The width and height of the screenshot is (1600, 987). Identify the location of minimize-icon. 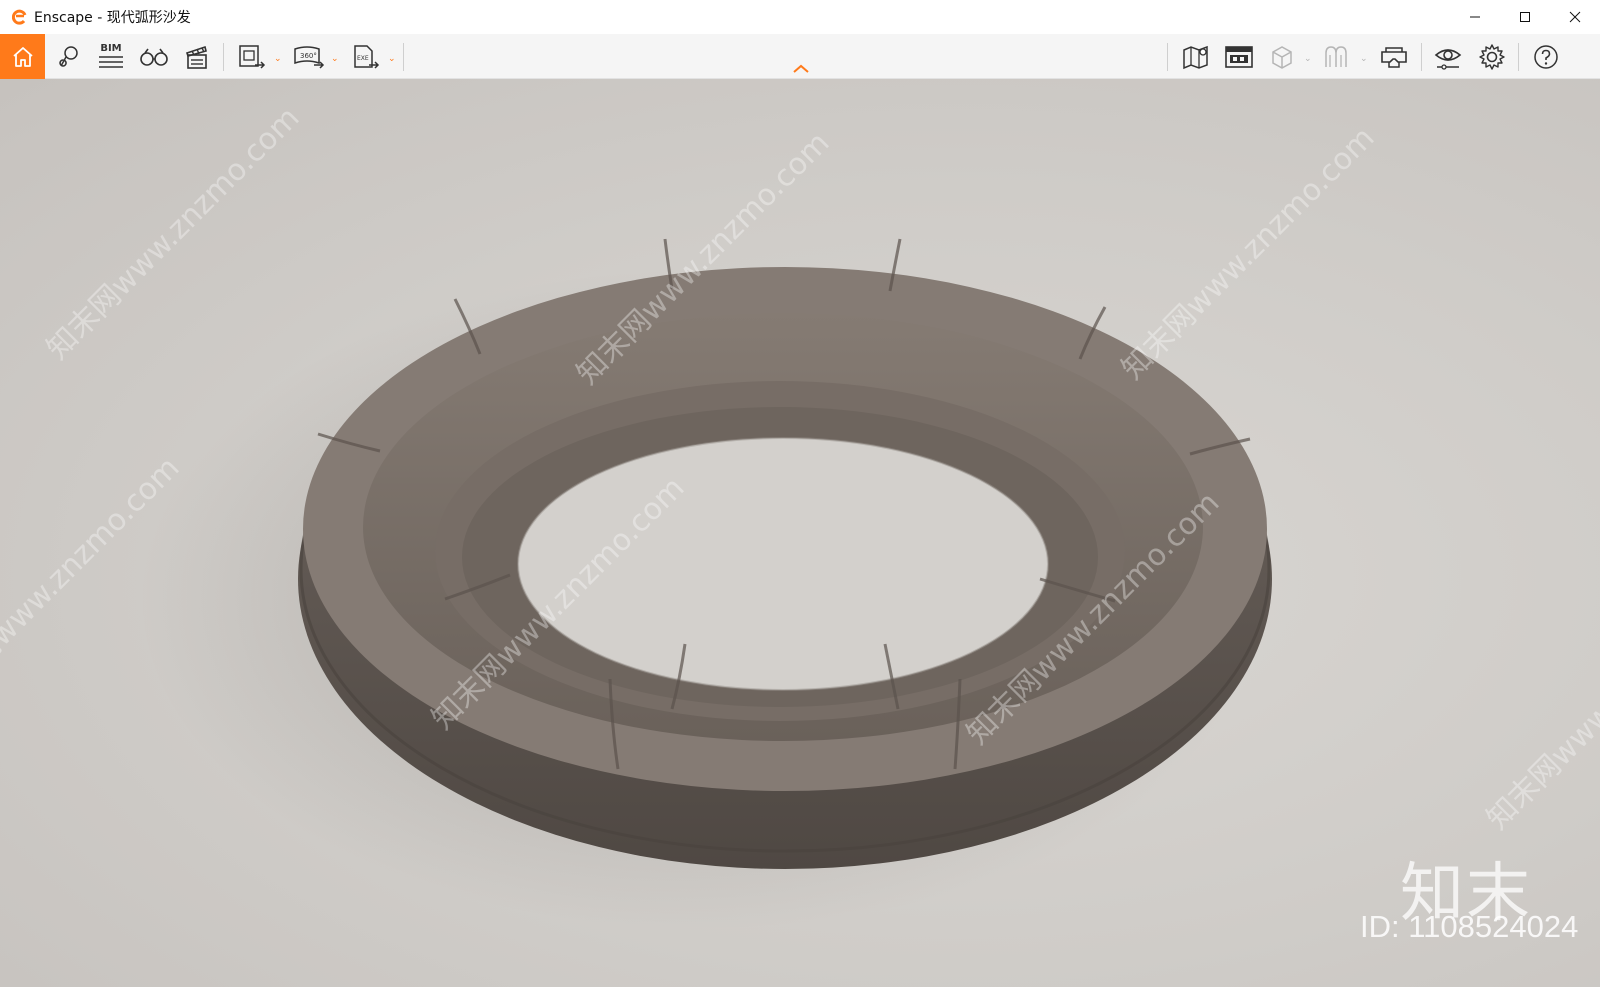
(1475, 17).